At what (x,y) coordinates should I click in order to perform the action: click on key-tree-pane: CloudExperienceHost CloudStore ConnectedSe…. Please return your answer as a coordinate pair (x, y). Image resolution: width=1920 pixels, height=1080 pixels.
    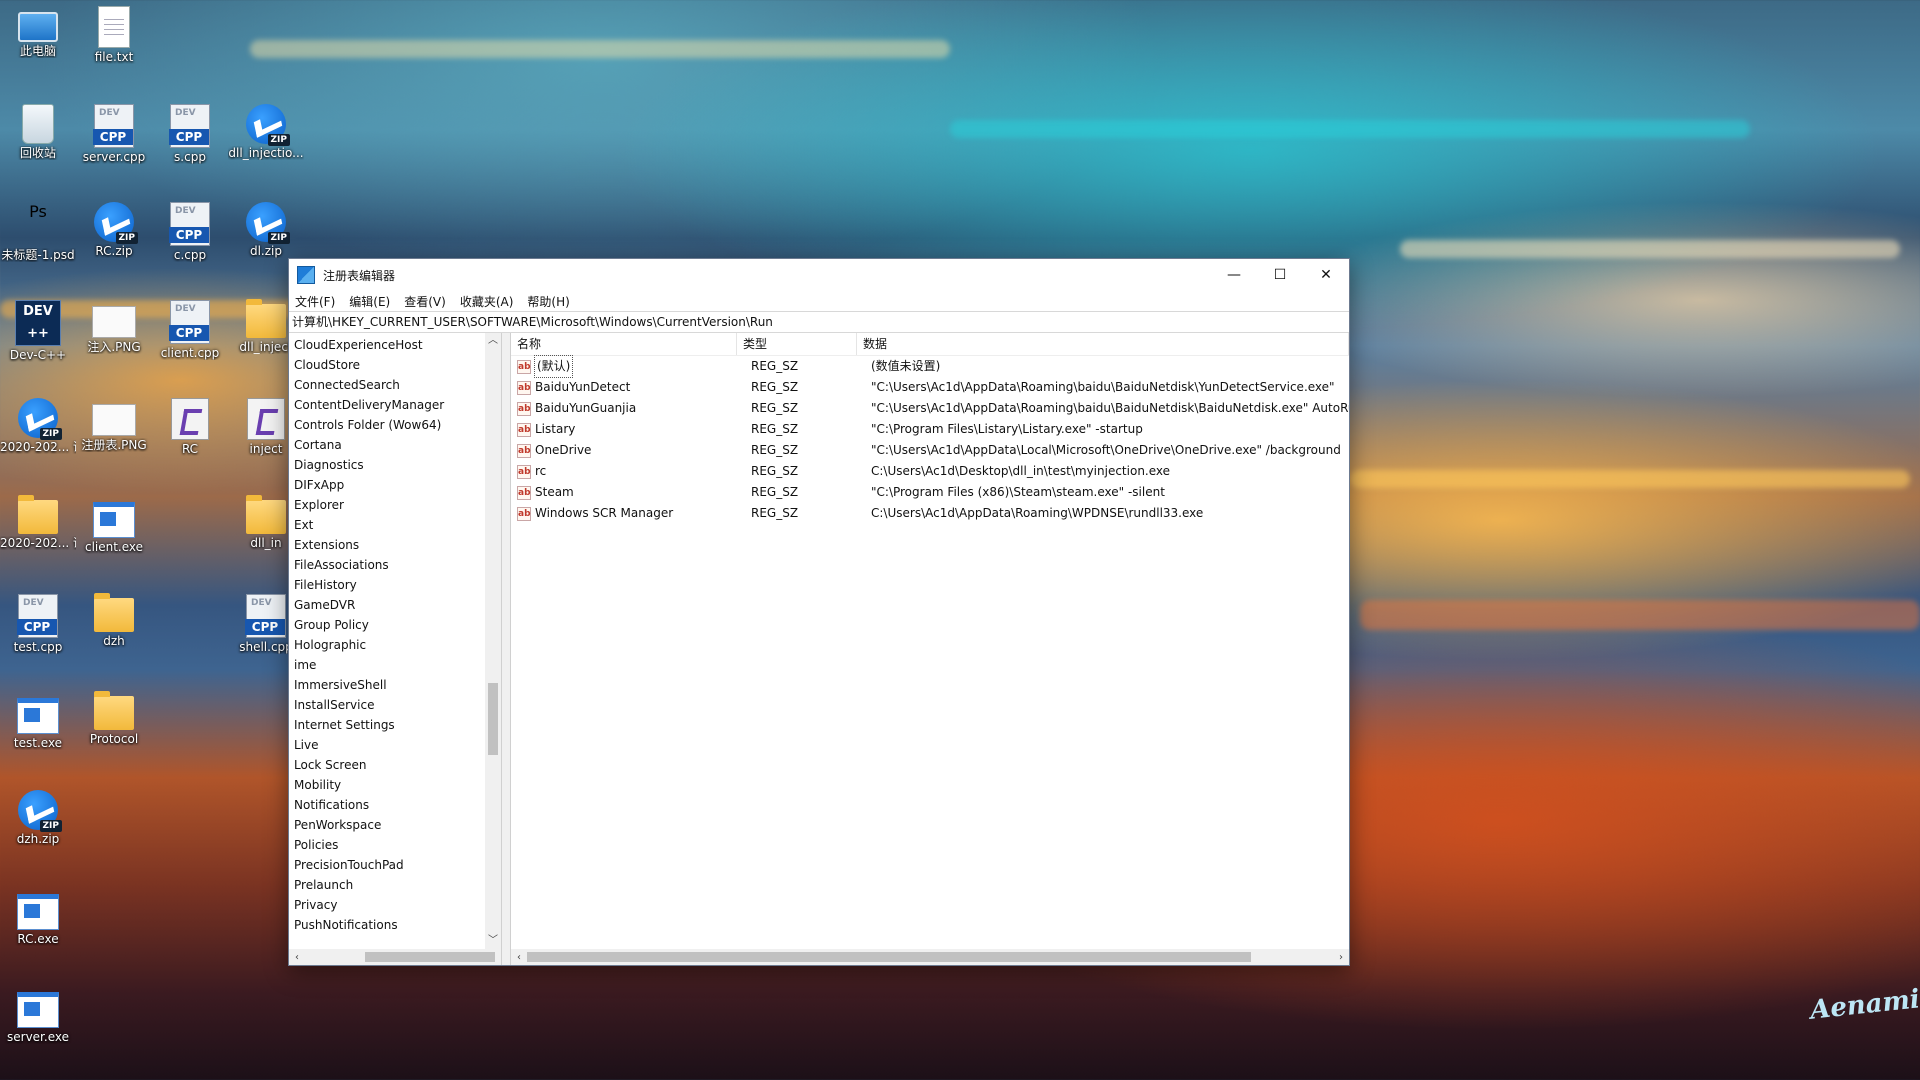
    Looking at the image, I should click on (395, 649).